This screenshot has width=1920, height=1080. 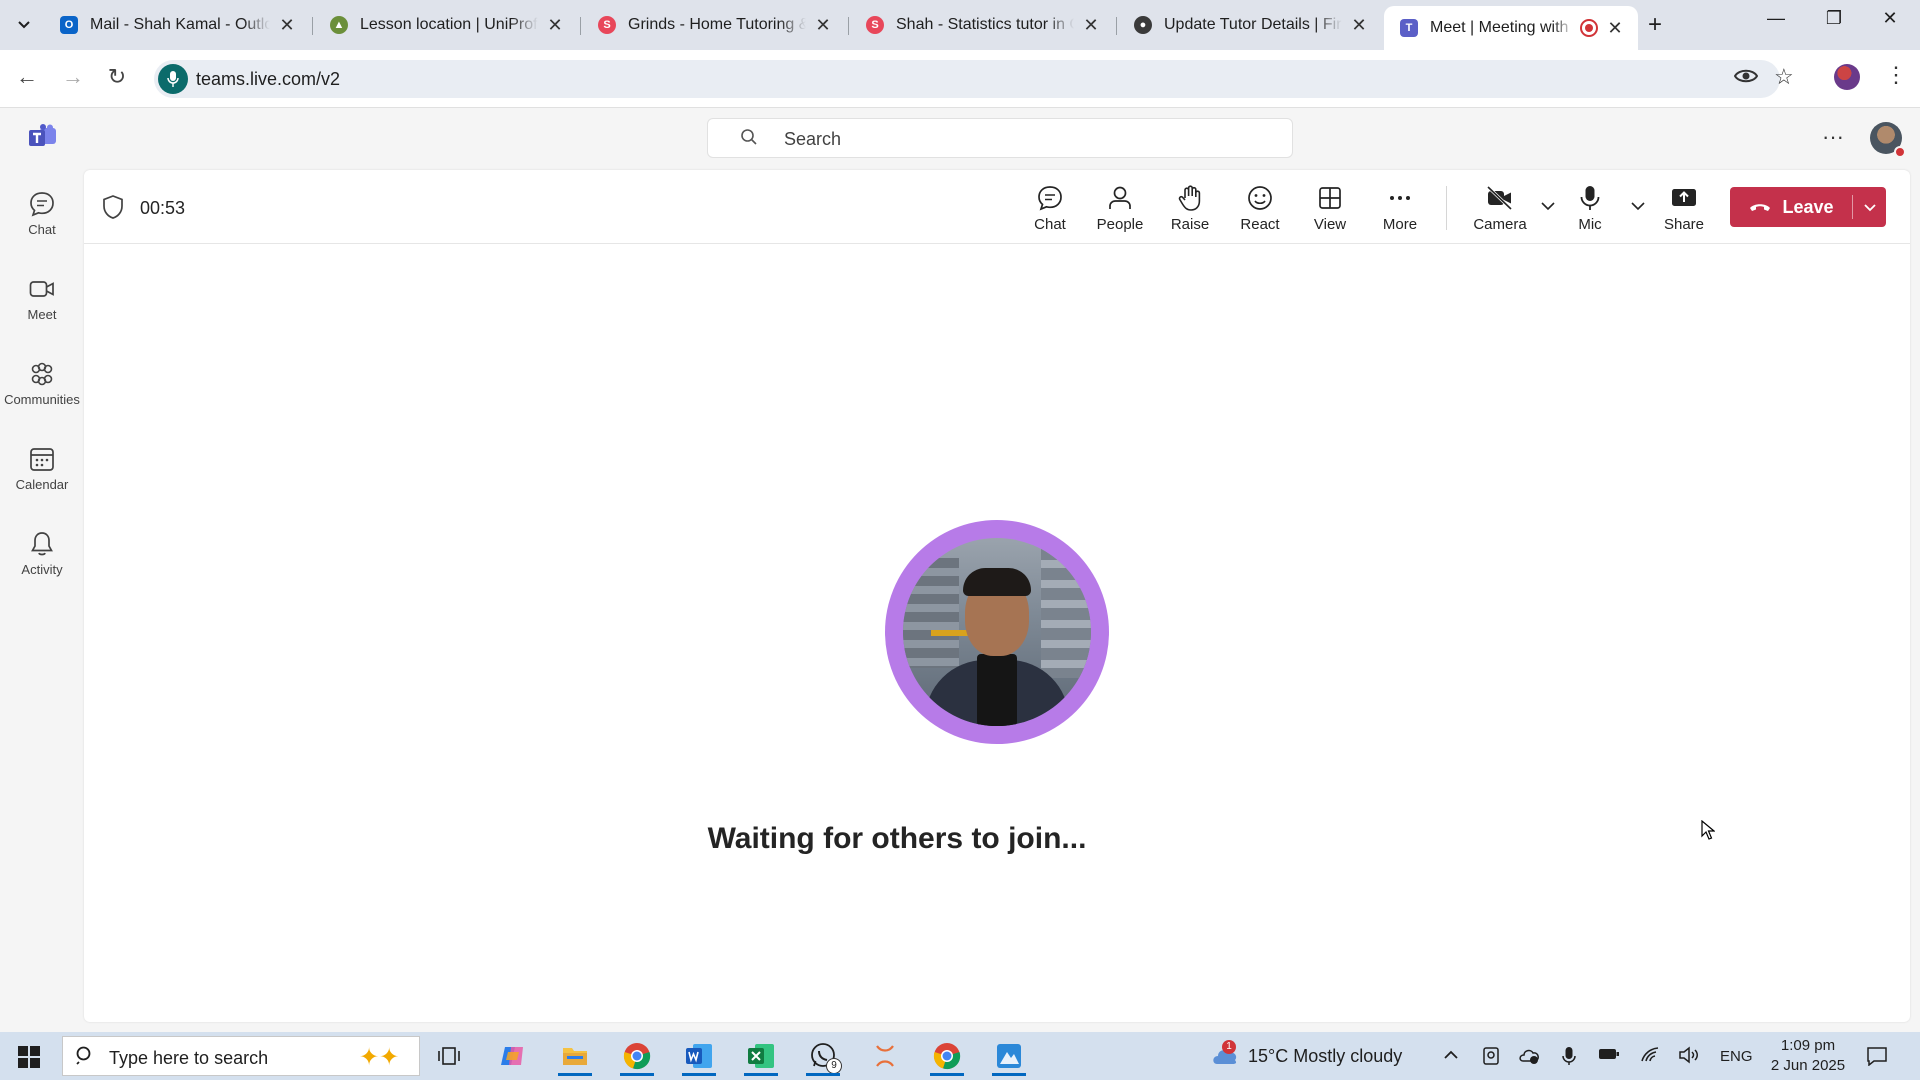 What do you see at coordinates (1000, 138) in the screenshot?
I see `teams-search-input: Search` at bounding box center [1000, 138].